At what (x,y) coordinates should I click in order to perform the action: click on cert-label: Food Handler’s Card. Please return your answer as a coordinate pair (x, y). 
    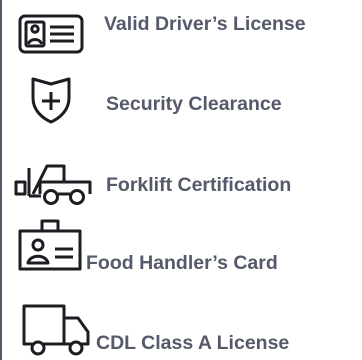
    Looking at the image, I should click on (182, 263).